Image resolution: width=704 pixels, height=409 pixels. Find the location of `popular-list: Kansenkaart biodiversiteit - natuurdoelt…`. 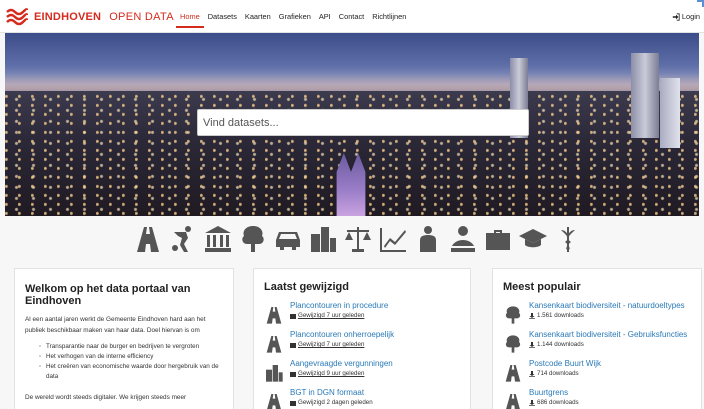

popular-list: Kansenkaart biodiversiteit - natuurdoelt… is located at coordinates (597, 355).